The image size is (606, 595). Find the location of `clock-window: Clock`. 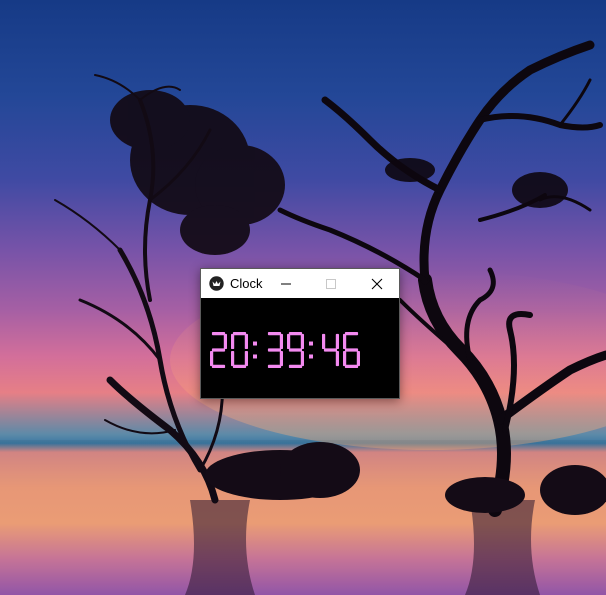

clock-window: Clock is located at coordinates (300, 333).